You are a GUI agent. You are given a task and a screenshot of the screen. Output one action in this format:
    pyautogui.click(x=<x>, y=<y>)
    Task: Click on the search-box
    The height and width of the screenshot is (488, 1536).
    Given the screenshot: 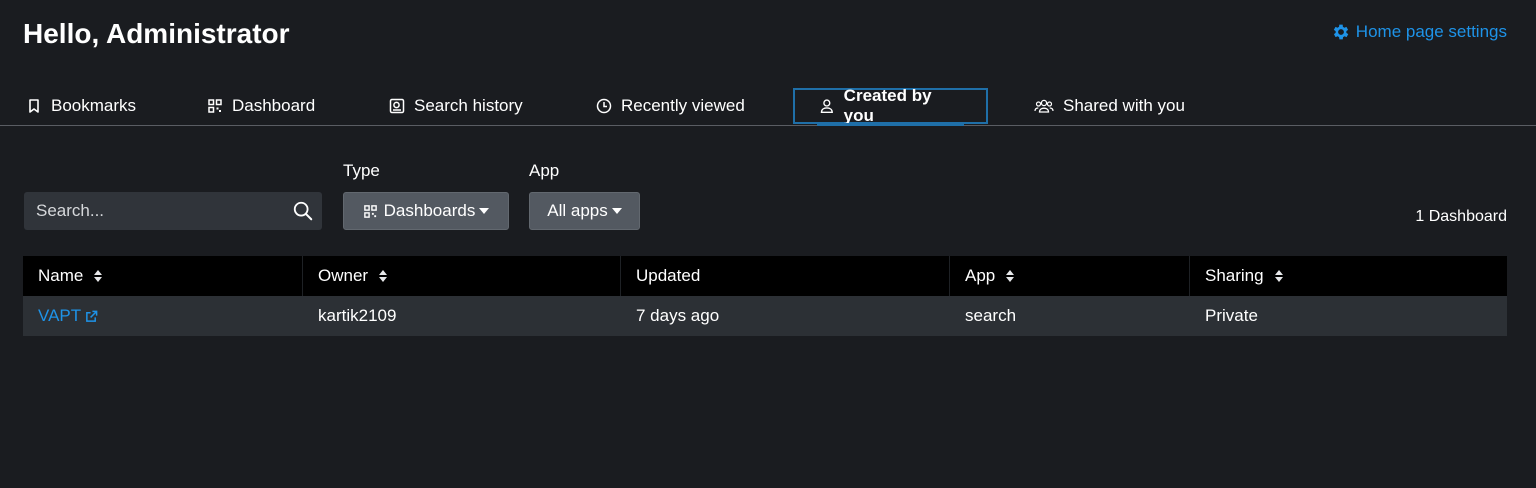 What is the action you would take?
    pyautogui.click(x=173, y=211)
    